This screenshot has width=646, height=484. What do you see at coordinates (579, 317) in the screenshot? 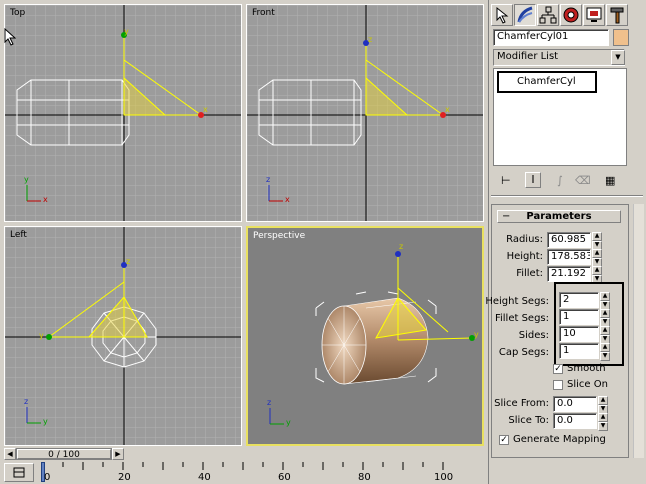
I see `fillet-segs-input: 1` at bounding box center [579, 317].